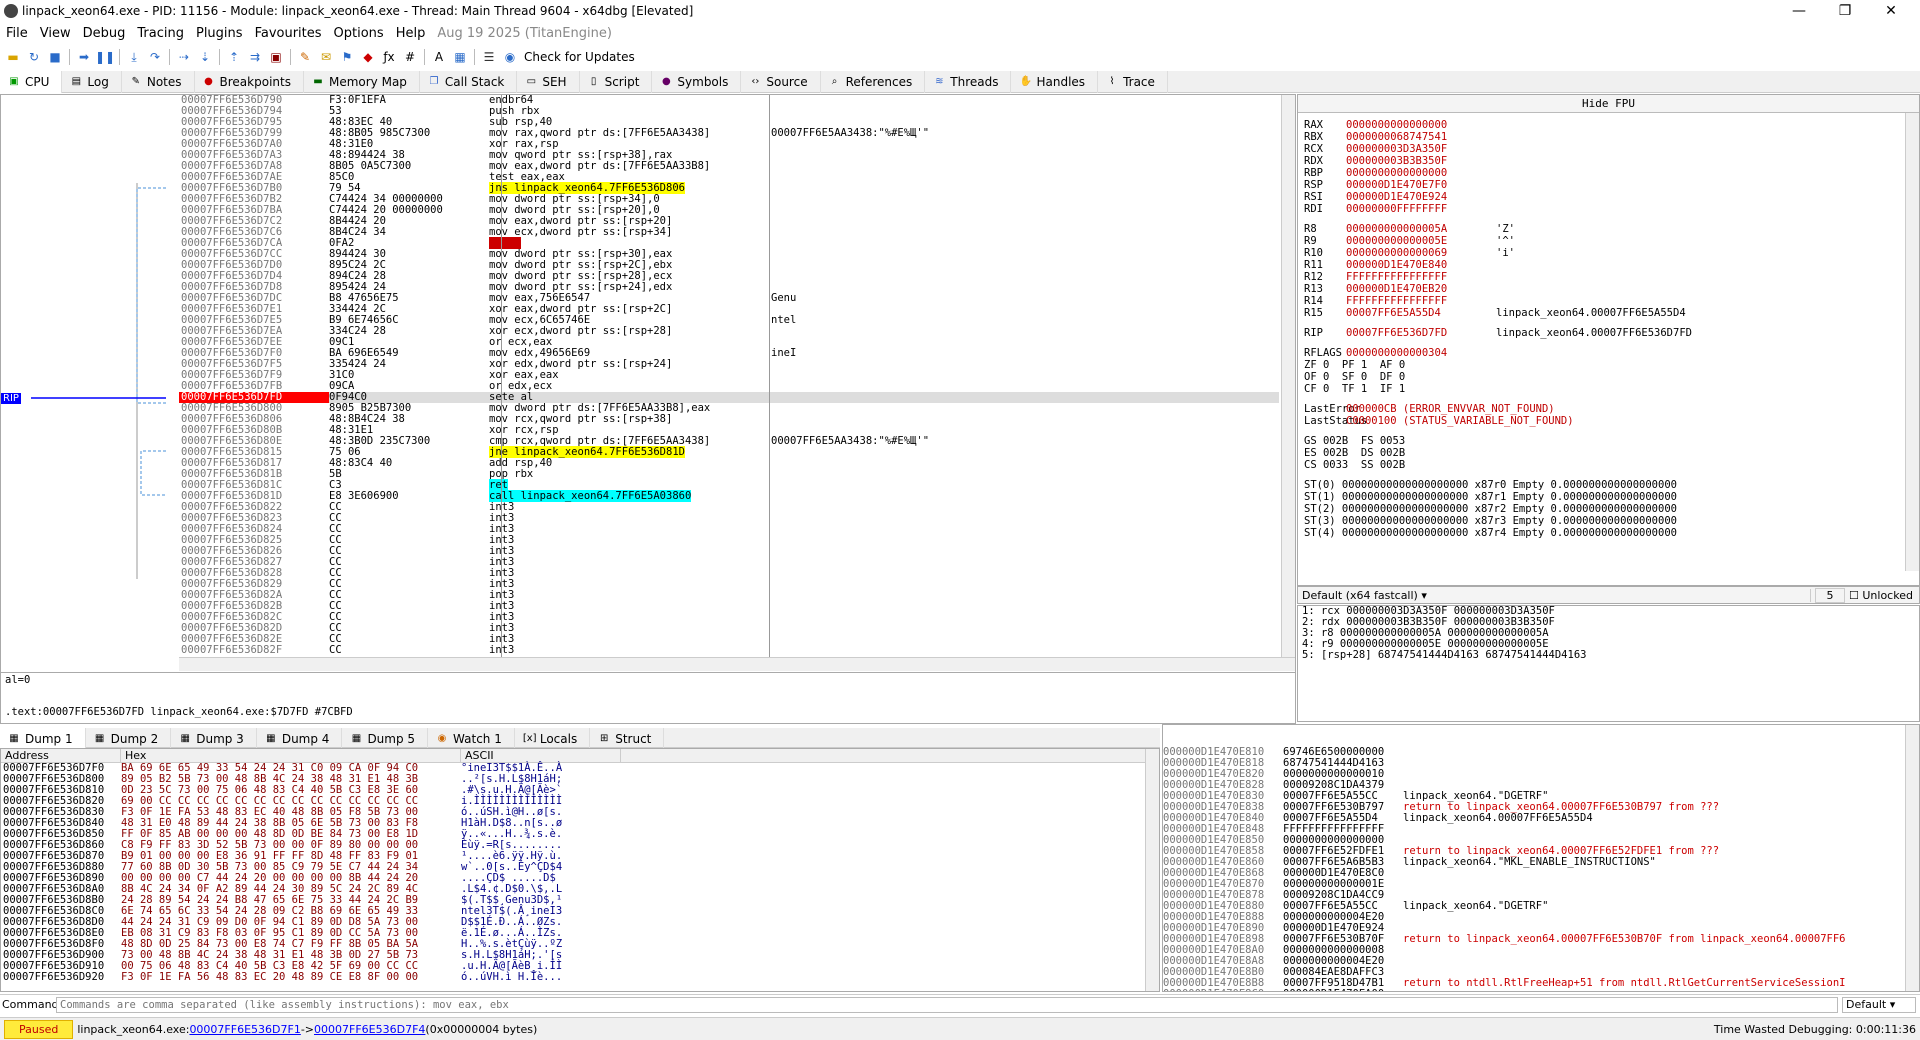  I want to click on register-row: RDI 00000000FFFFFFFF, so click(1604, 209).